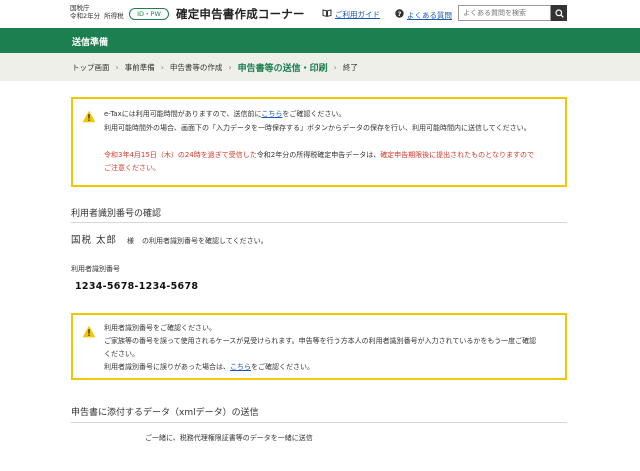 This screenshot has width=640, height=471. What do you see at coordinates (91, 67) in the screenshot?
I see `breadcrumb-item: トップ画面` at bounding box center [91, 67].